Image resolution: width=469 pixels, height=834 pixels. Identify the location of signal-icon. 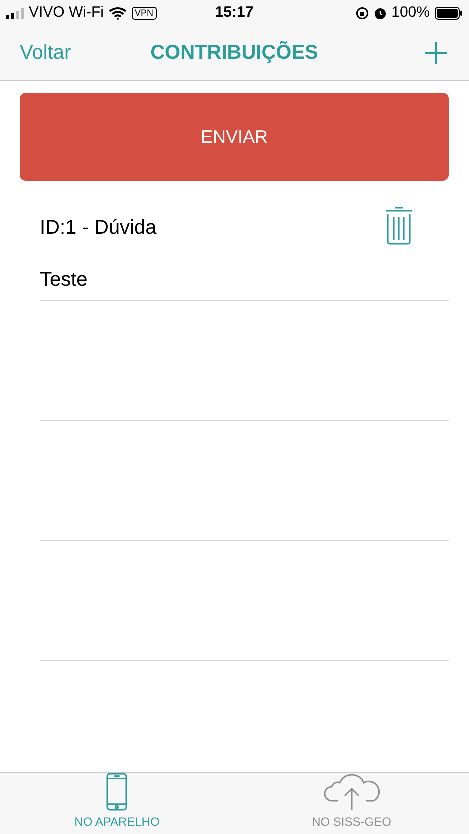
(15, 13).